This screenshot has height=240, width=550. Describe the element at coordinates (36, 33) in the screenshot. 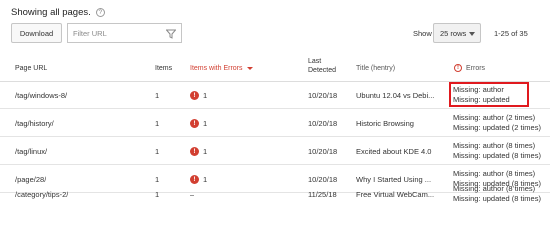

I see `download-button: Download` at that location.